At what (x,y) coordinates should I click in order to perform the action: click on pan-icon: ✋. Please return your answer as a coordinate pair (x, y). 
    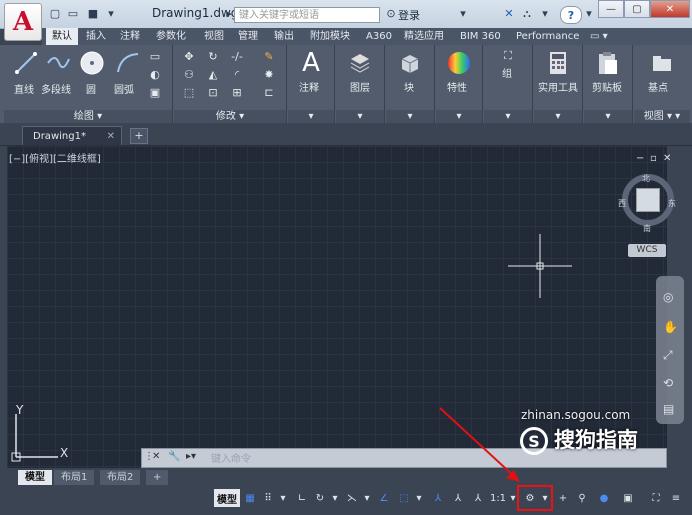
    Looking at the image, I should click on (670, 327).